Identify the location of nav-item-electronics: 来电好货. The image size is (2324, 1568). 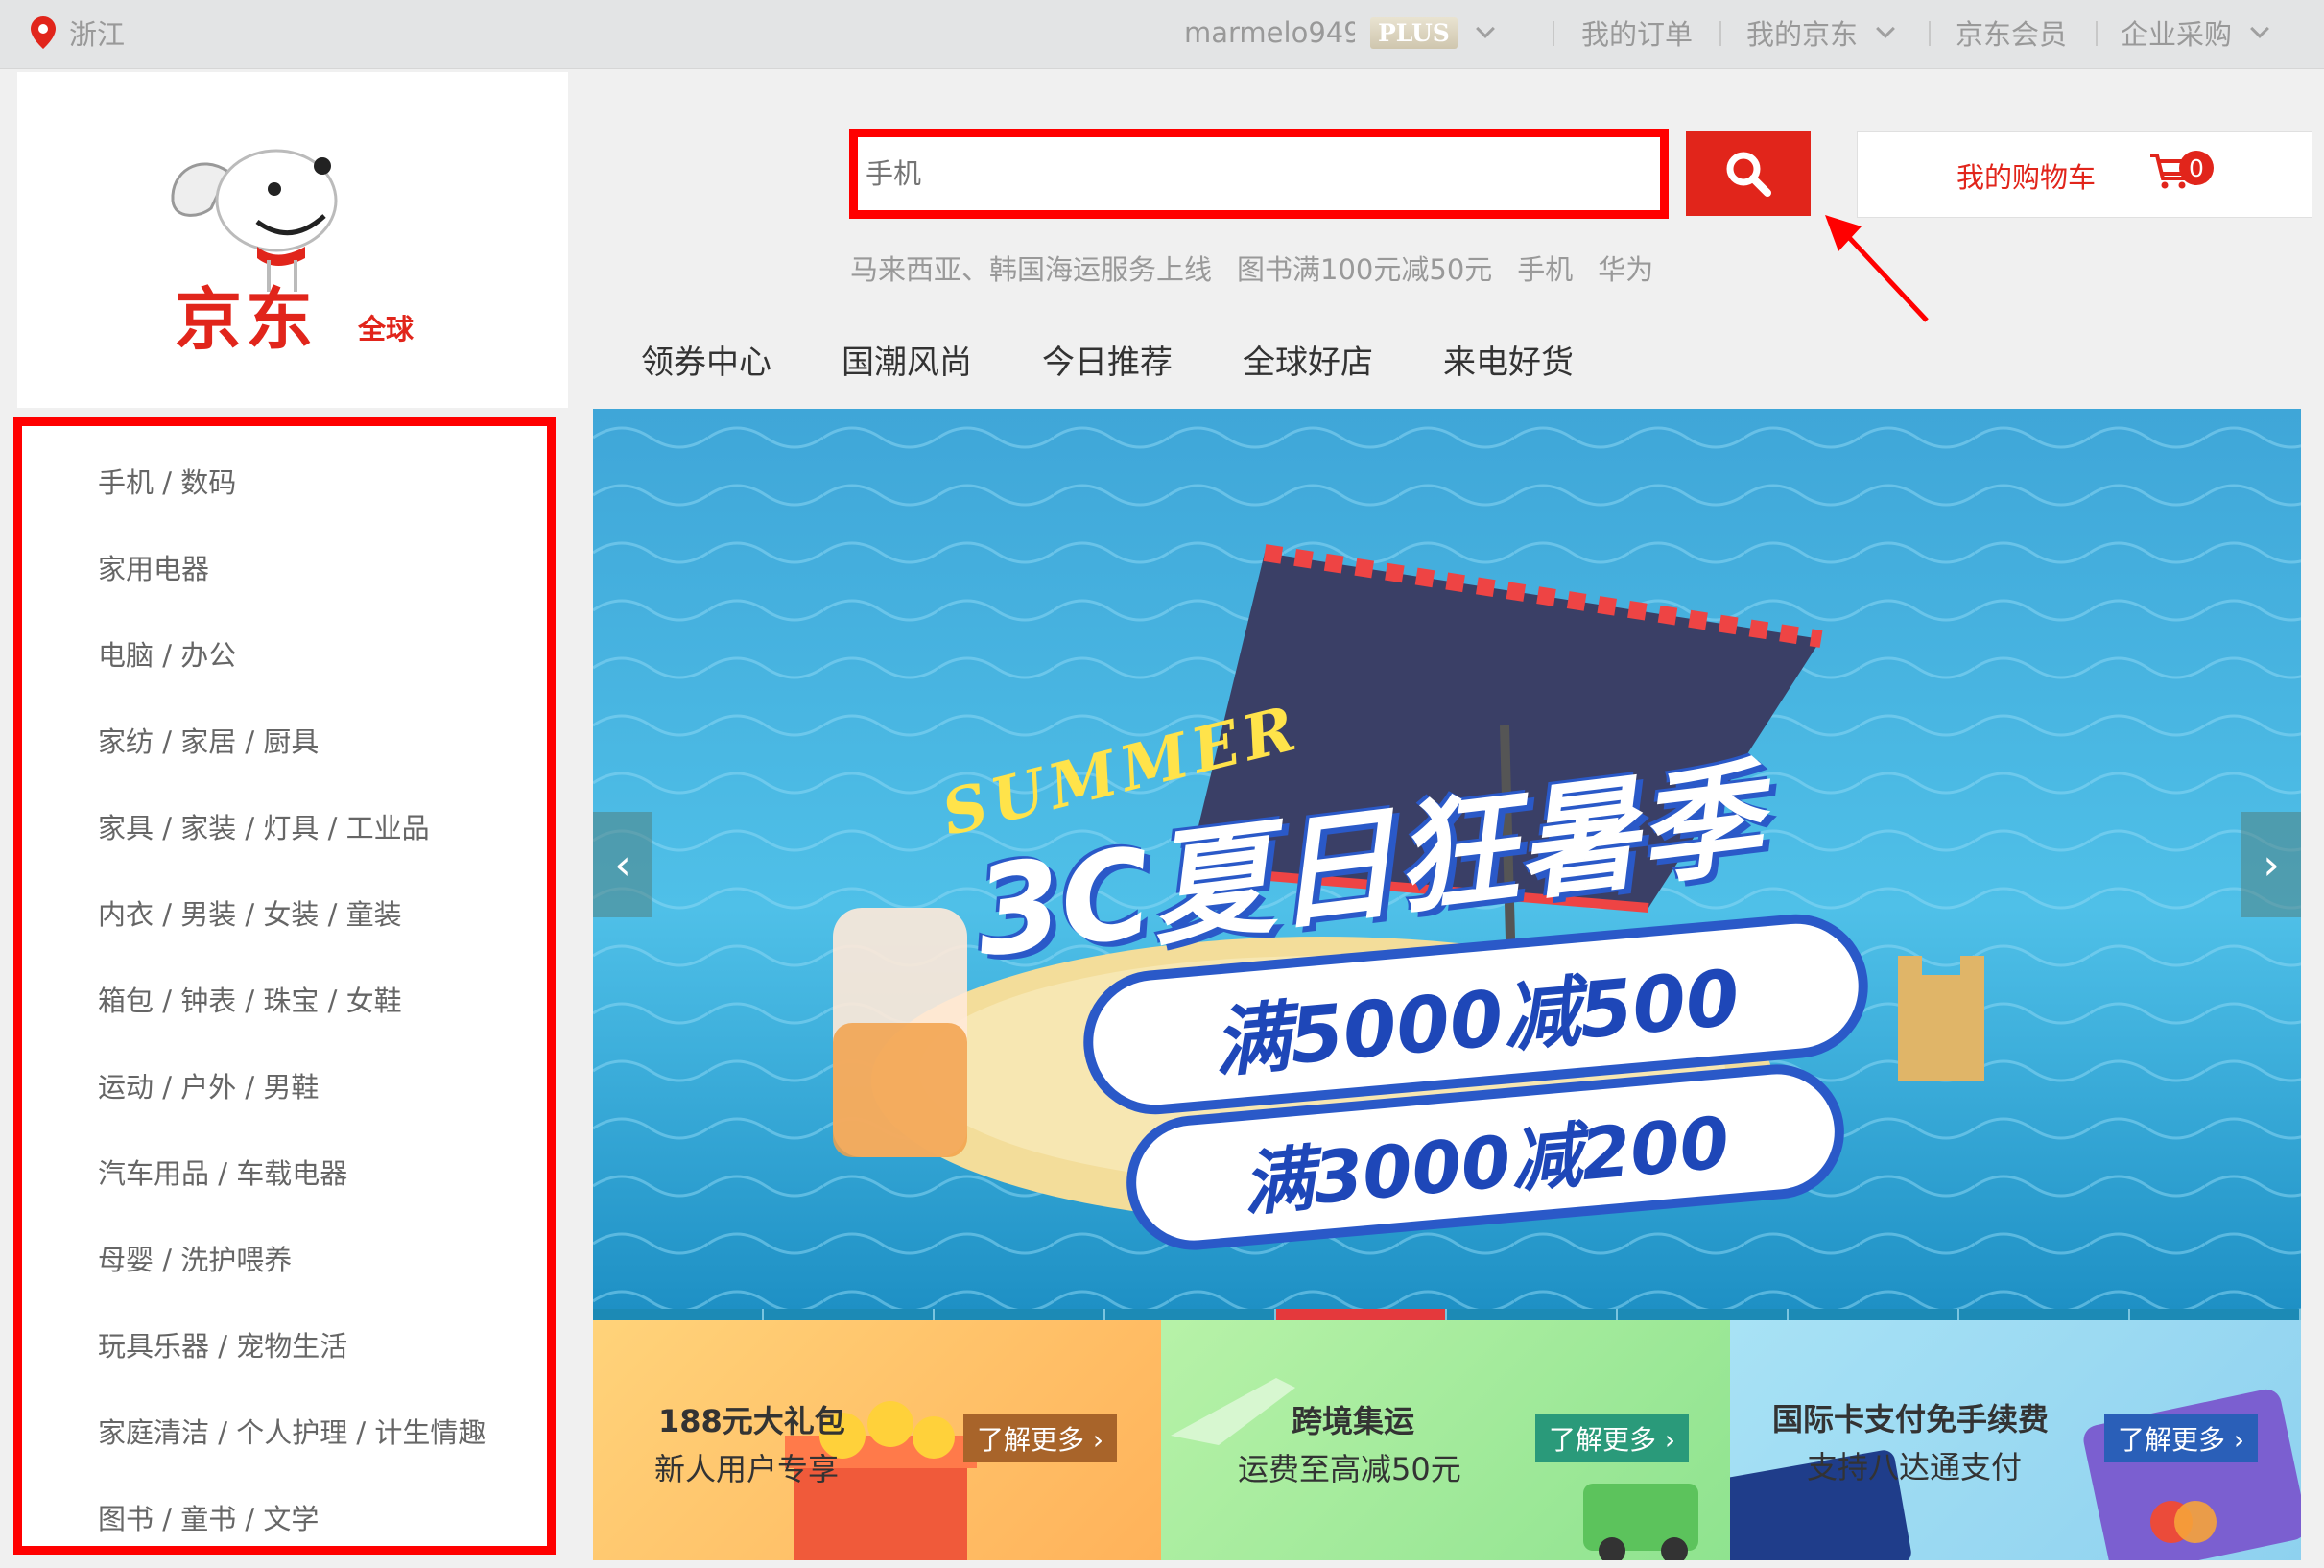
(1508, 359).